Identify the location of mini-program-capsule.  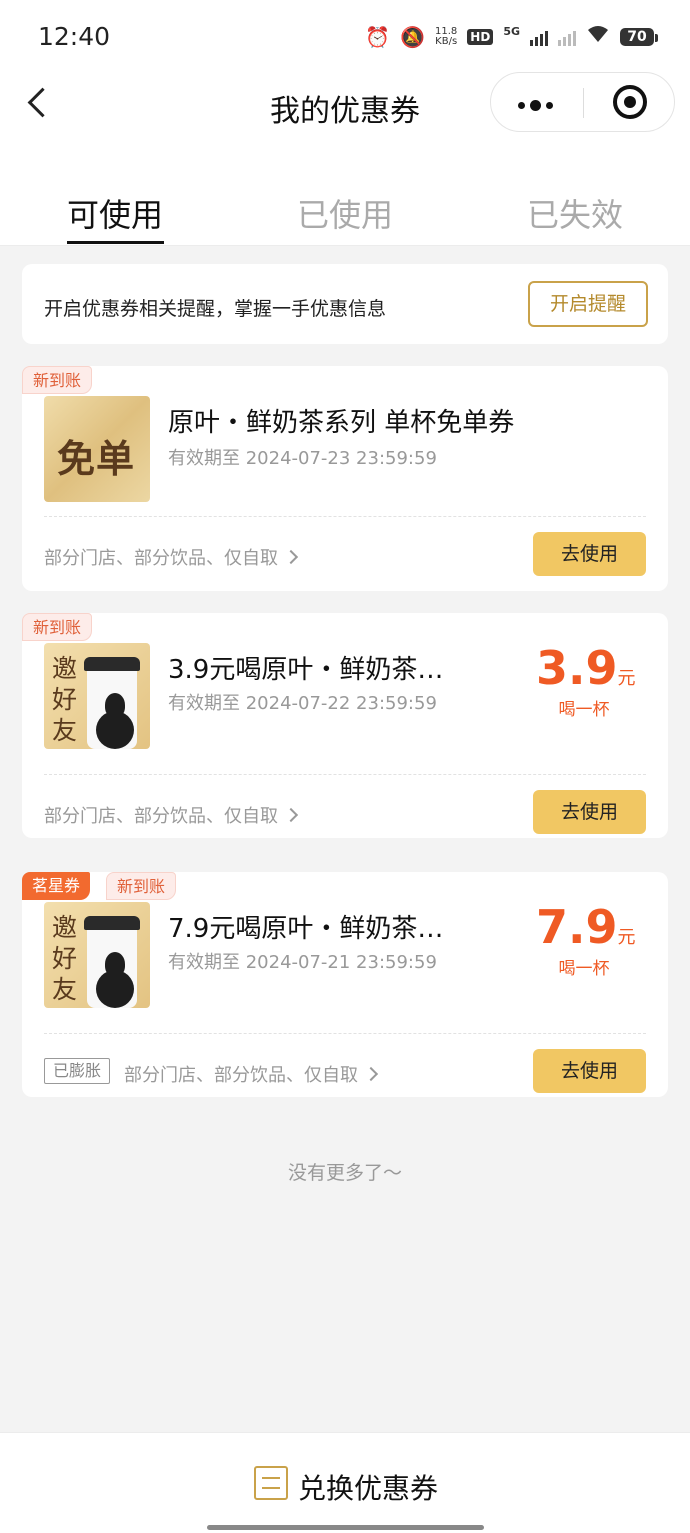
(582, 102).